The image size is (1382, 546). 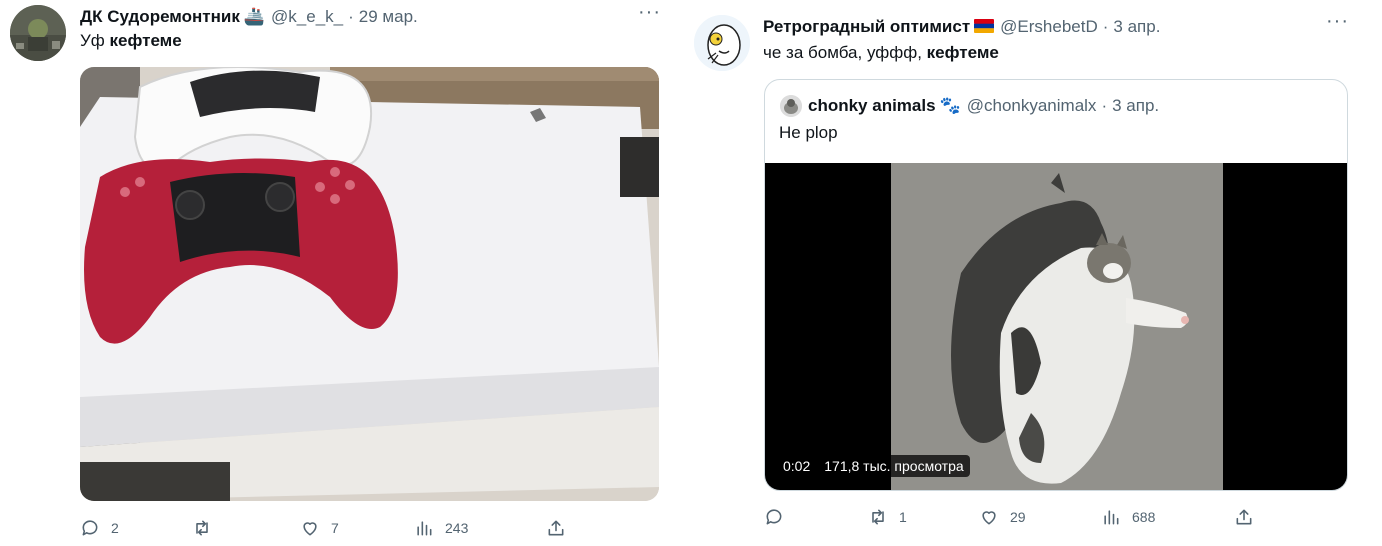 What do you see at coordinates (866, 27) in the screenshot?
I see `author-name: Ретроградный оптимист` at bounding box center [866, 27].